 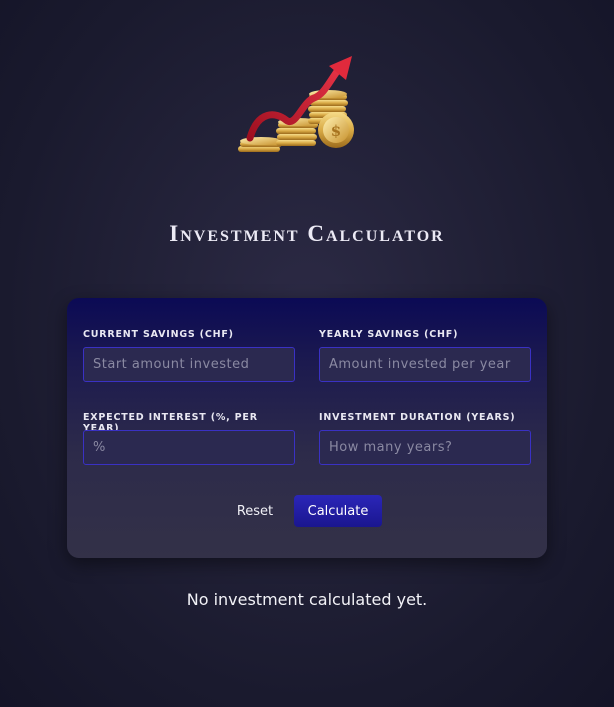 I want to click on current-savings-label: Current Savings (CHF), so click(x=158, y=334).